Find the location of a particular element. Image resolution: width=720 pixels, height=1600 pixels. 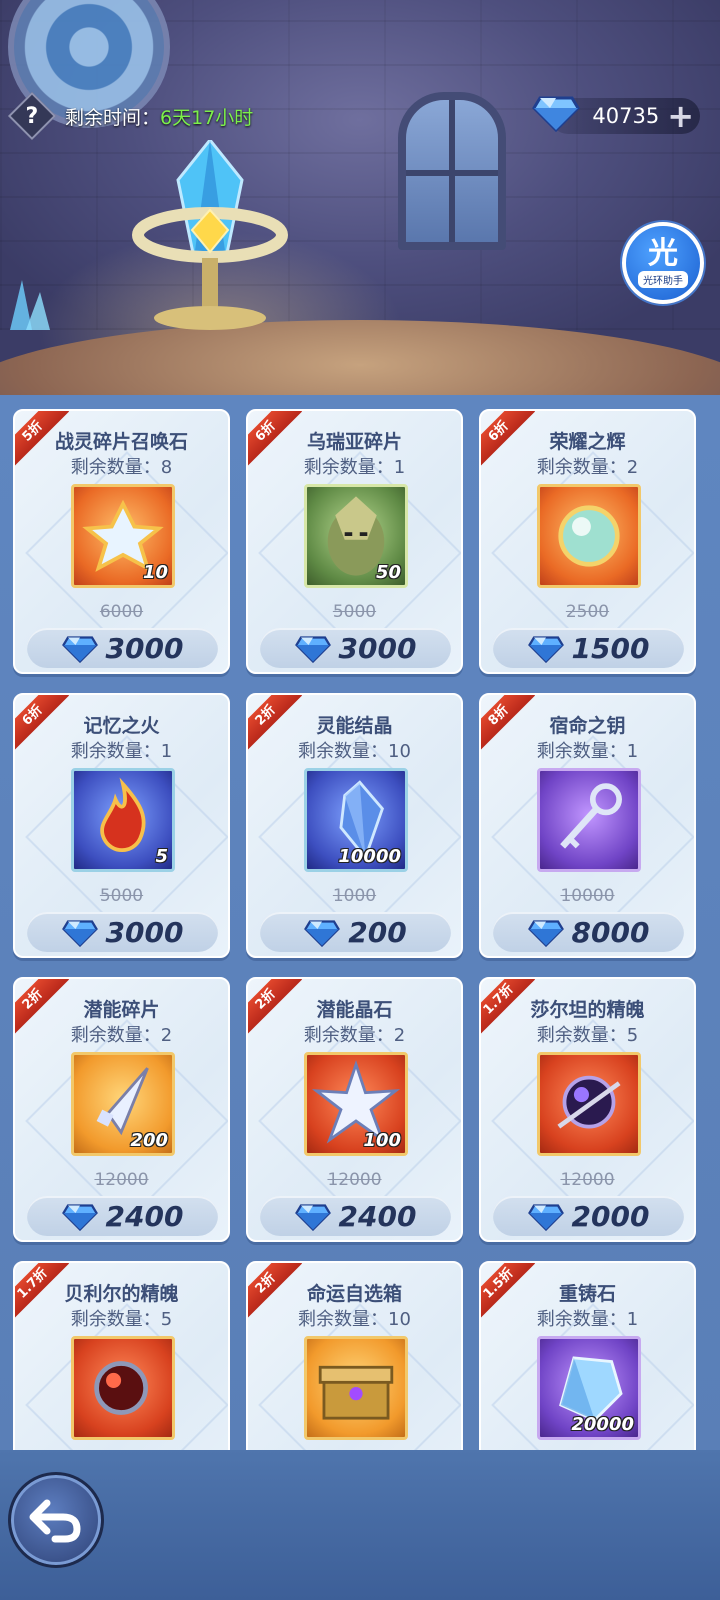

item-image: 10000 is located at coordinates (356, 820).